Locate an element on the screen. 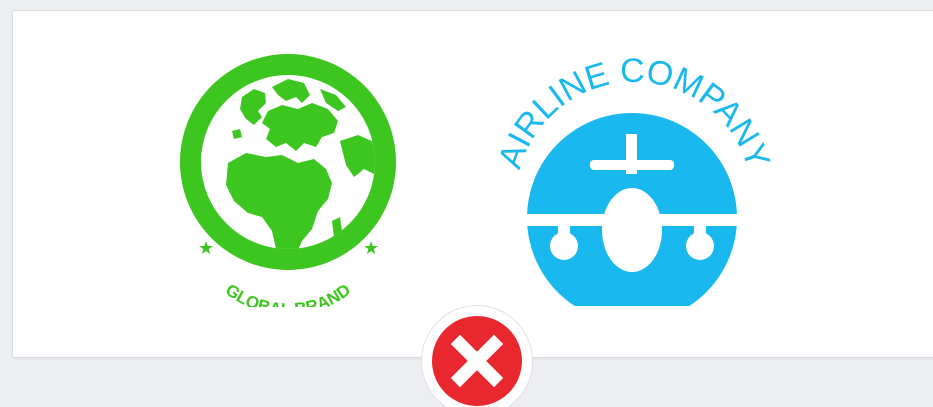 Image resolution: width=933 pixels, height=407 pixels. svg-text: GLOBAL BRAND is located at coordinates (288, 293).